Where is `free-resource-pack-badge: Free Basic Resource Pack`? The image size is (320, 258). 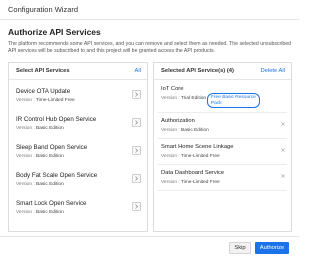
free-resource-pack-badge: Free Basic Resource Pack is located at coordinates (233, 100).